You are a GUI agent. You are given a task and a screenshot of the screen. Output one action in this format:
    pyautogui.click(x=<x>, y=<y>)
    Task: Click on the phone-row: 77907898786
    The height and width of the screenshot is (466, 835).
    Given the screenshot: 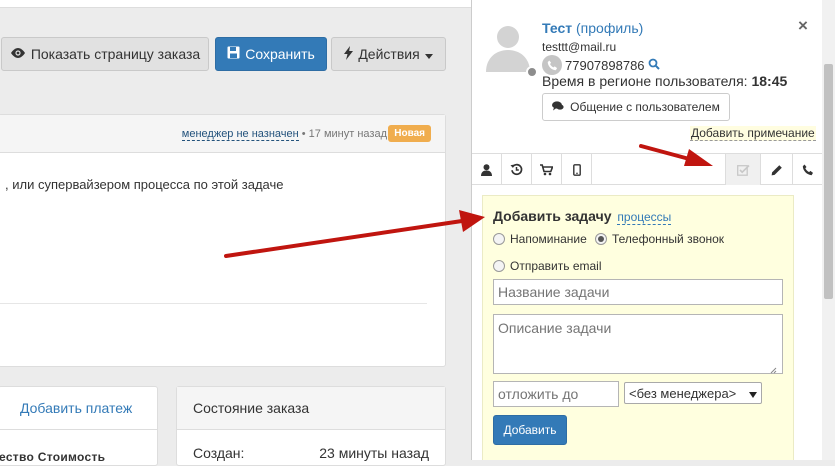 What is the action you would take?
    pyautogui.click(x=601, y=65)
    